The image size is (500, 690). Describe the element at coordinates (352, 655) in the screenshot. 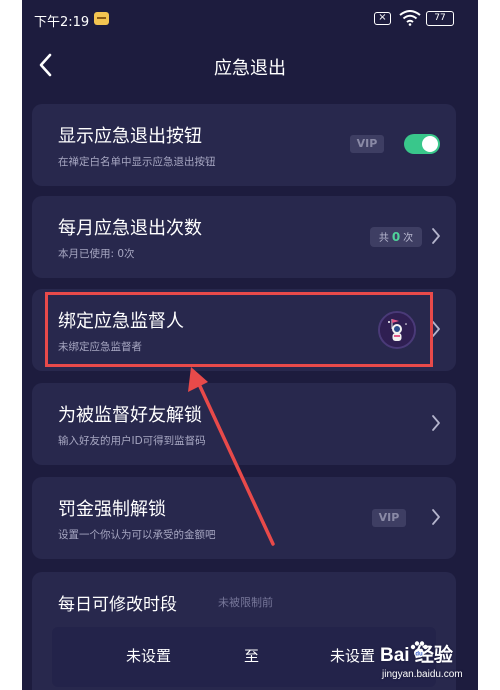

I see `end-time-picker: 未设置` at that location.